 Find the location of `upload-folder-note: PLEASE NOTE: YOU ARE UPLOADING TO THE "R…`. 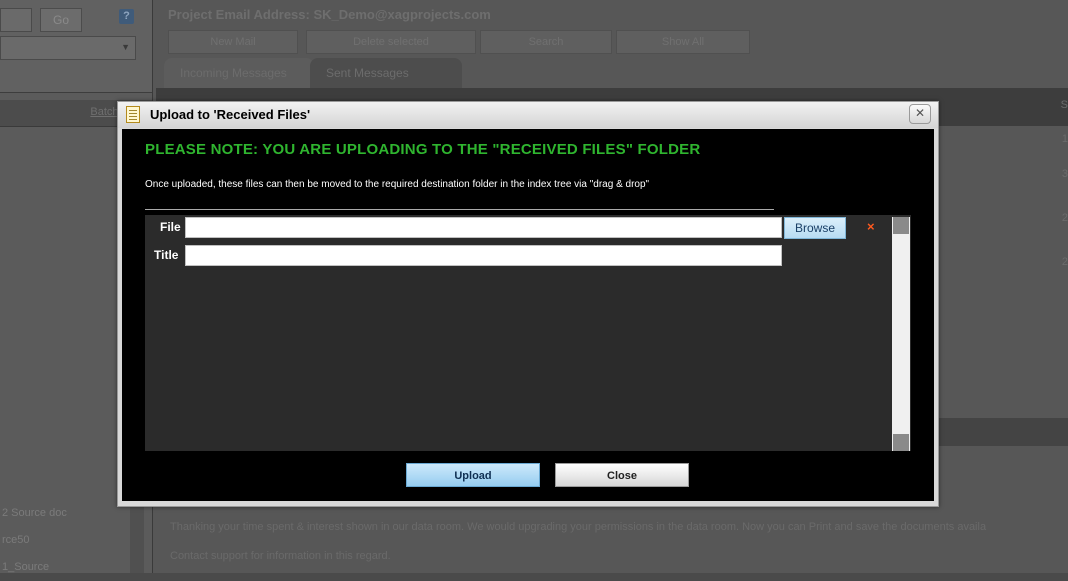

upload-folder-note: PLEASE NOTE: YOU ARE UPLOADING TO THE "R… is located at coordinates (423, 149).